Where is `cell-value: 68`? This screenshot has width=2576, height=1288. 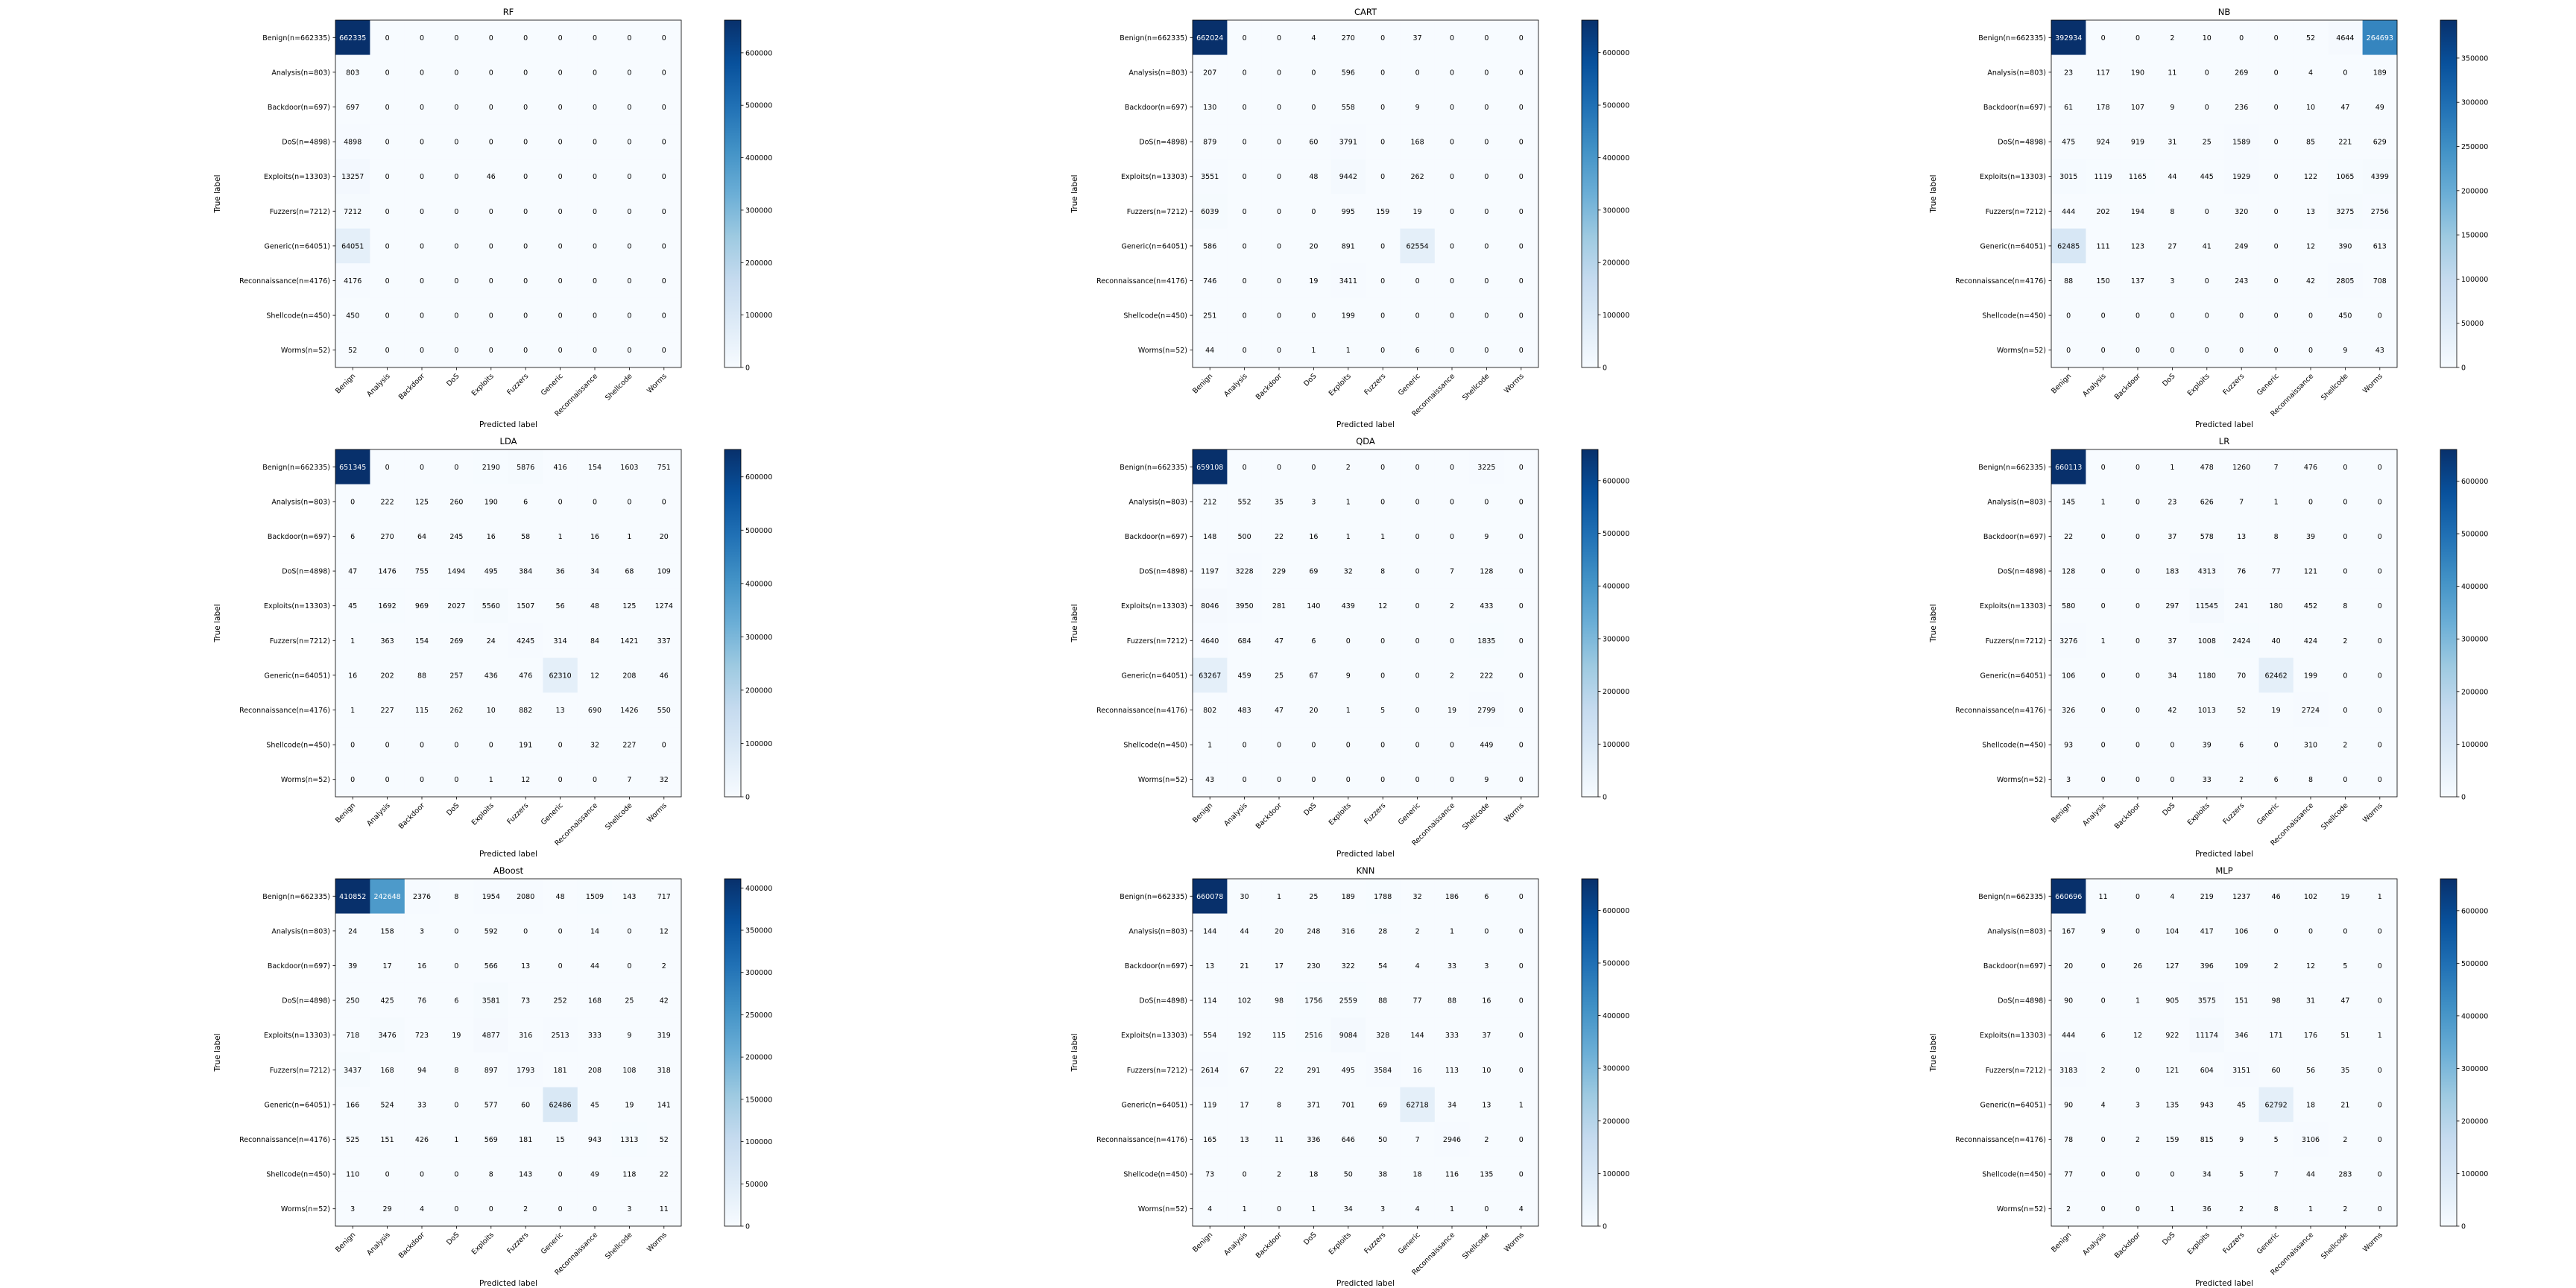 cell-value: 68 is located at coordinates (629, 572).